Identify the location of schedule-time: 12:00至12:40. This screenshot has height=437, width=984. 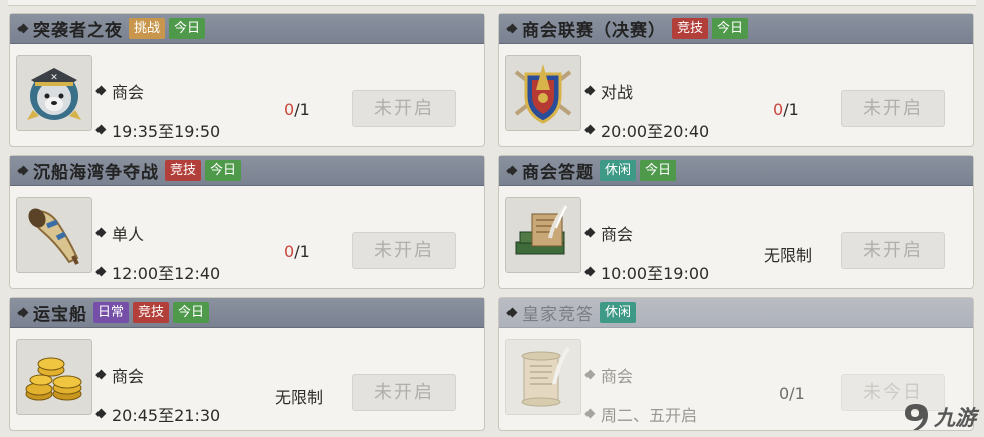
(166, 273).